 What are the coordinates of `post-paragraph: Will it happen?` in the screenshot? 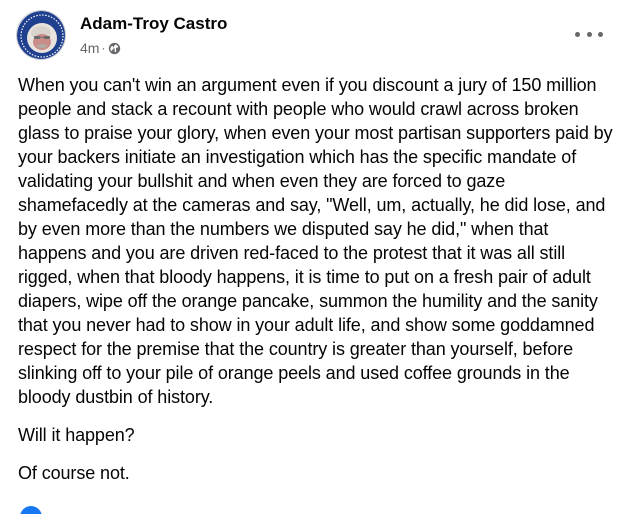 It's located at (76, 435).